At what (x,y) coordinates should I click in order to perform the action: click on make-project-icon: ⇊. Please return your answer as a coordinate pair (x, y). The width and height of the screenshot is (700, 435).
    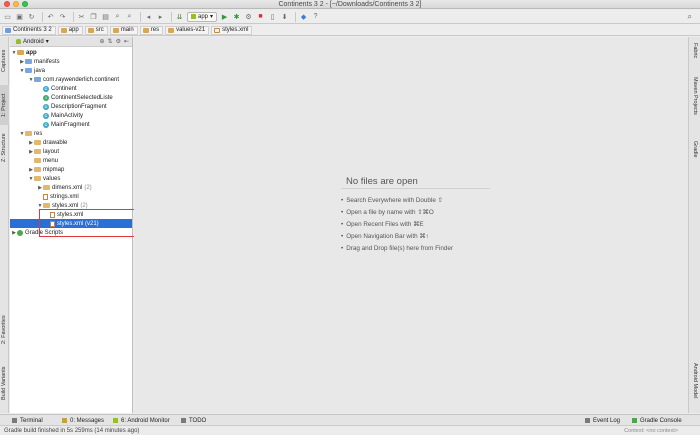
    Looking at the image, I should click on (179, 16).